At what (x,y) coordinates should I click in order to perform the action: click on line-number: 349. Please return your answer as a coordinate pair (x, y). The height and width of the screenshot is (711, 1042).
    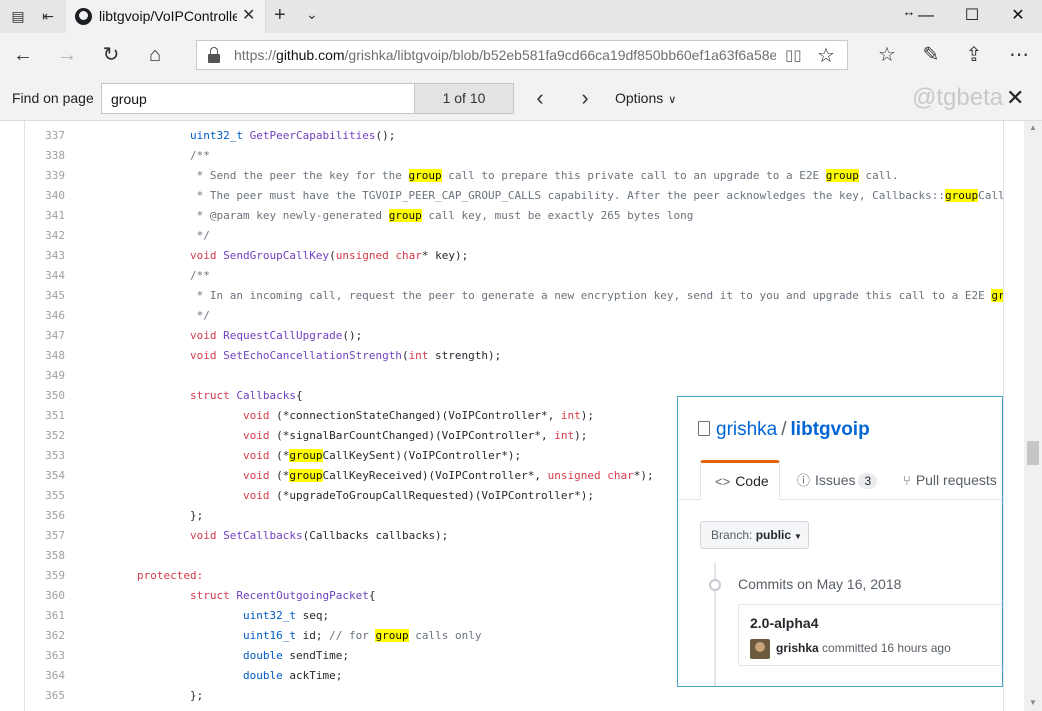
    Looking at the image, I should click on (45, 376).